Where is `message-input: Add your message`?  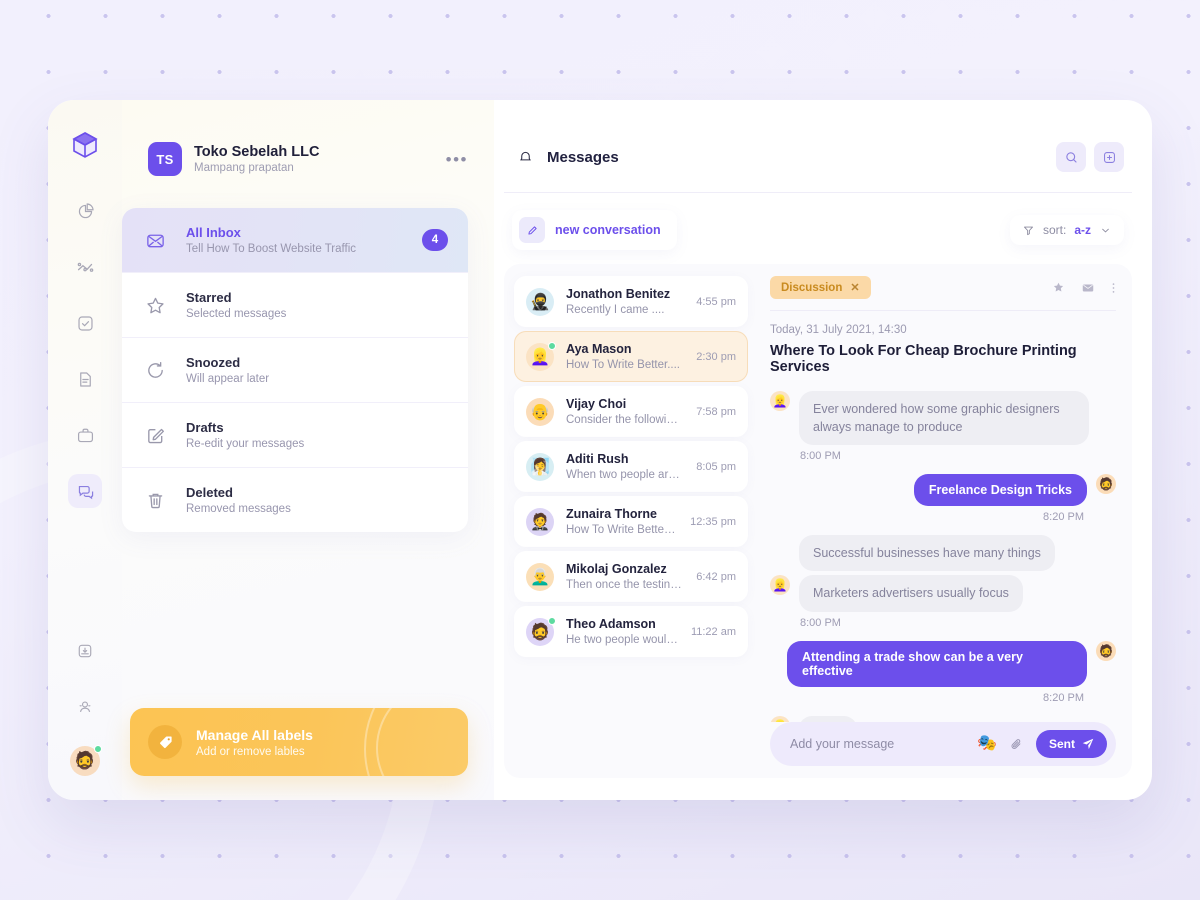 message-input: Add your message is located at coordinates (877, 744).